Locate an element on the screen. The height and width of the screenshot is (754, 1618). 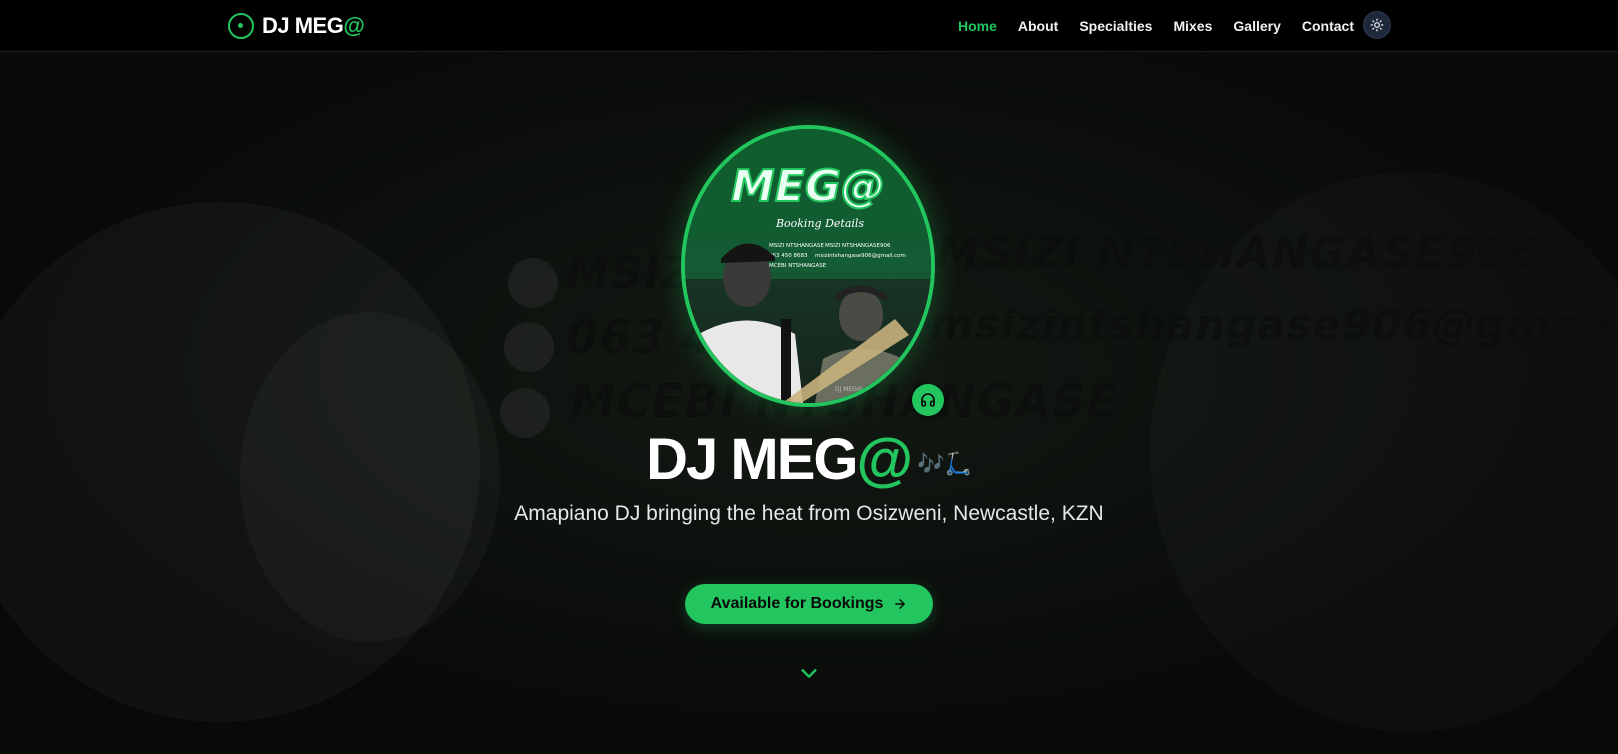
poster-footer-text: DJ MEG@ is located at coordinates (849, 389).